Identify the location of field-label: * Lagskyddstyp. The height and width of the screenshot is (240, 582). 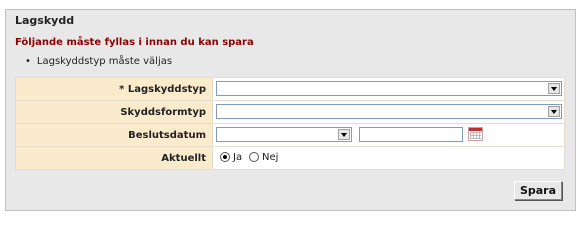
(114, 89).